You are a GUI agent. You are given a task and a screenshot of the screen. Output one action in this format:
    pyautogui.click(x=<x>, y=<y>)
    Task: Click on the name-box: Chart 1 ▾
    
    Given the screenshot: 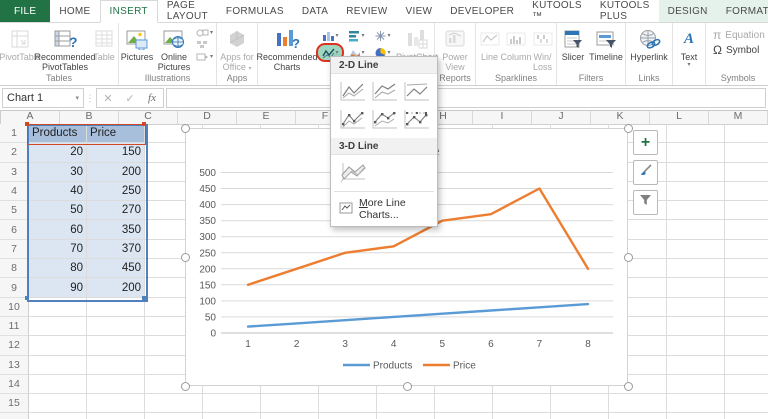 What is the action you would take?
    pyautogui.click(x=43, y=98)
    